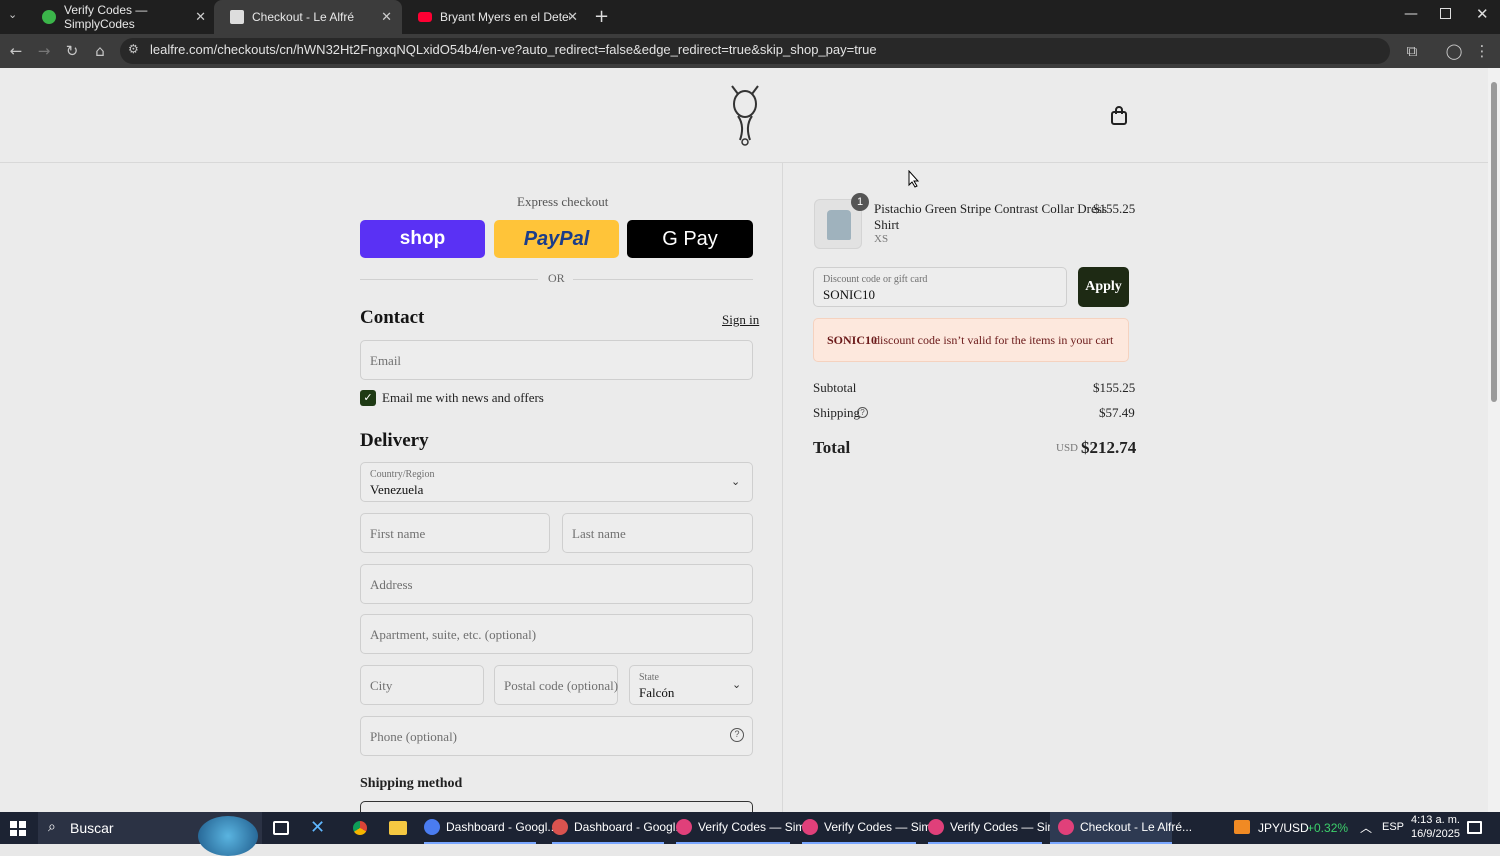  What do you see at coordinates (150, 834) in the screenshot?
I see `taskbar-search: ⌕ Buscar` at bounding box center [150, 834].